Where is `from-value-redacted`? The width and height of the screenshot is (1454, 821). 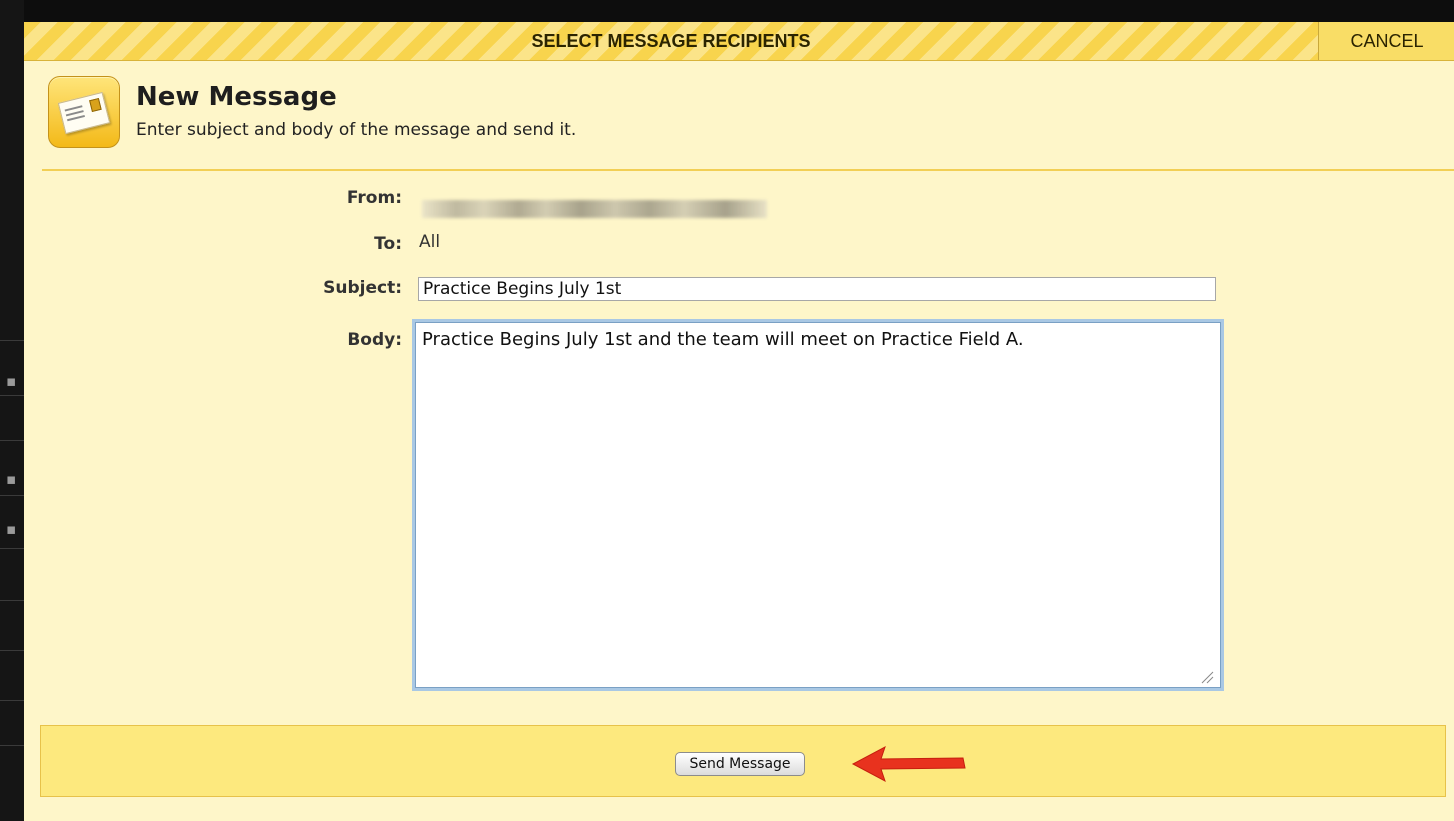 from-value-redacted is located at coordinates (594, 209).